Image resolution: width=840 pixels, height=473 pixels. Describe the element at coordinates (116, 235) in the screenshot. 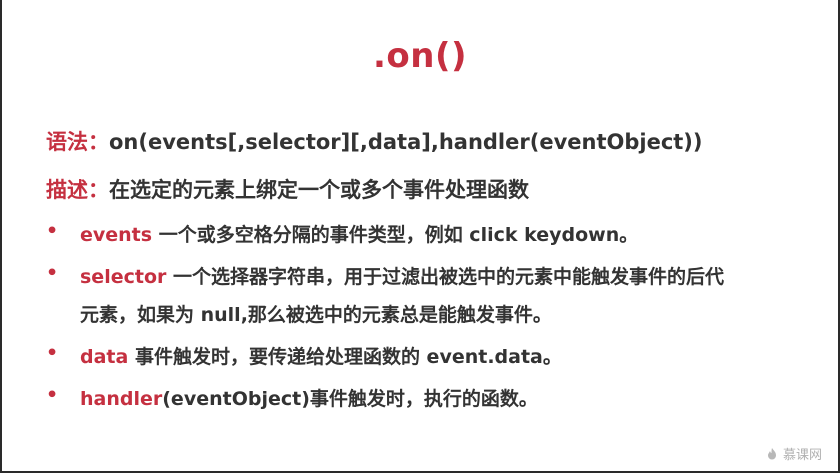

I see `param-name: events` at that location.